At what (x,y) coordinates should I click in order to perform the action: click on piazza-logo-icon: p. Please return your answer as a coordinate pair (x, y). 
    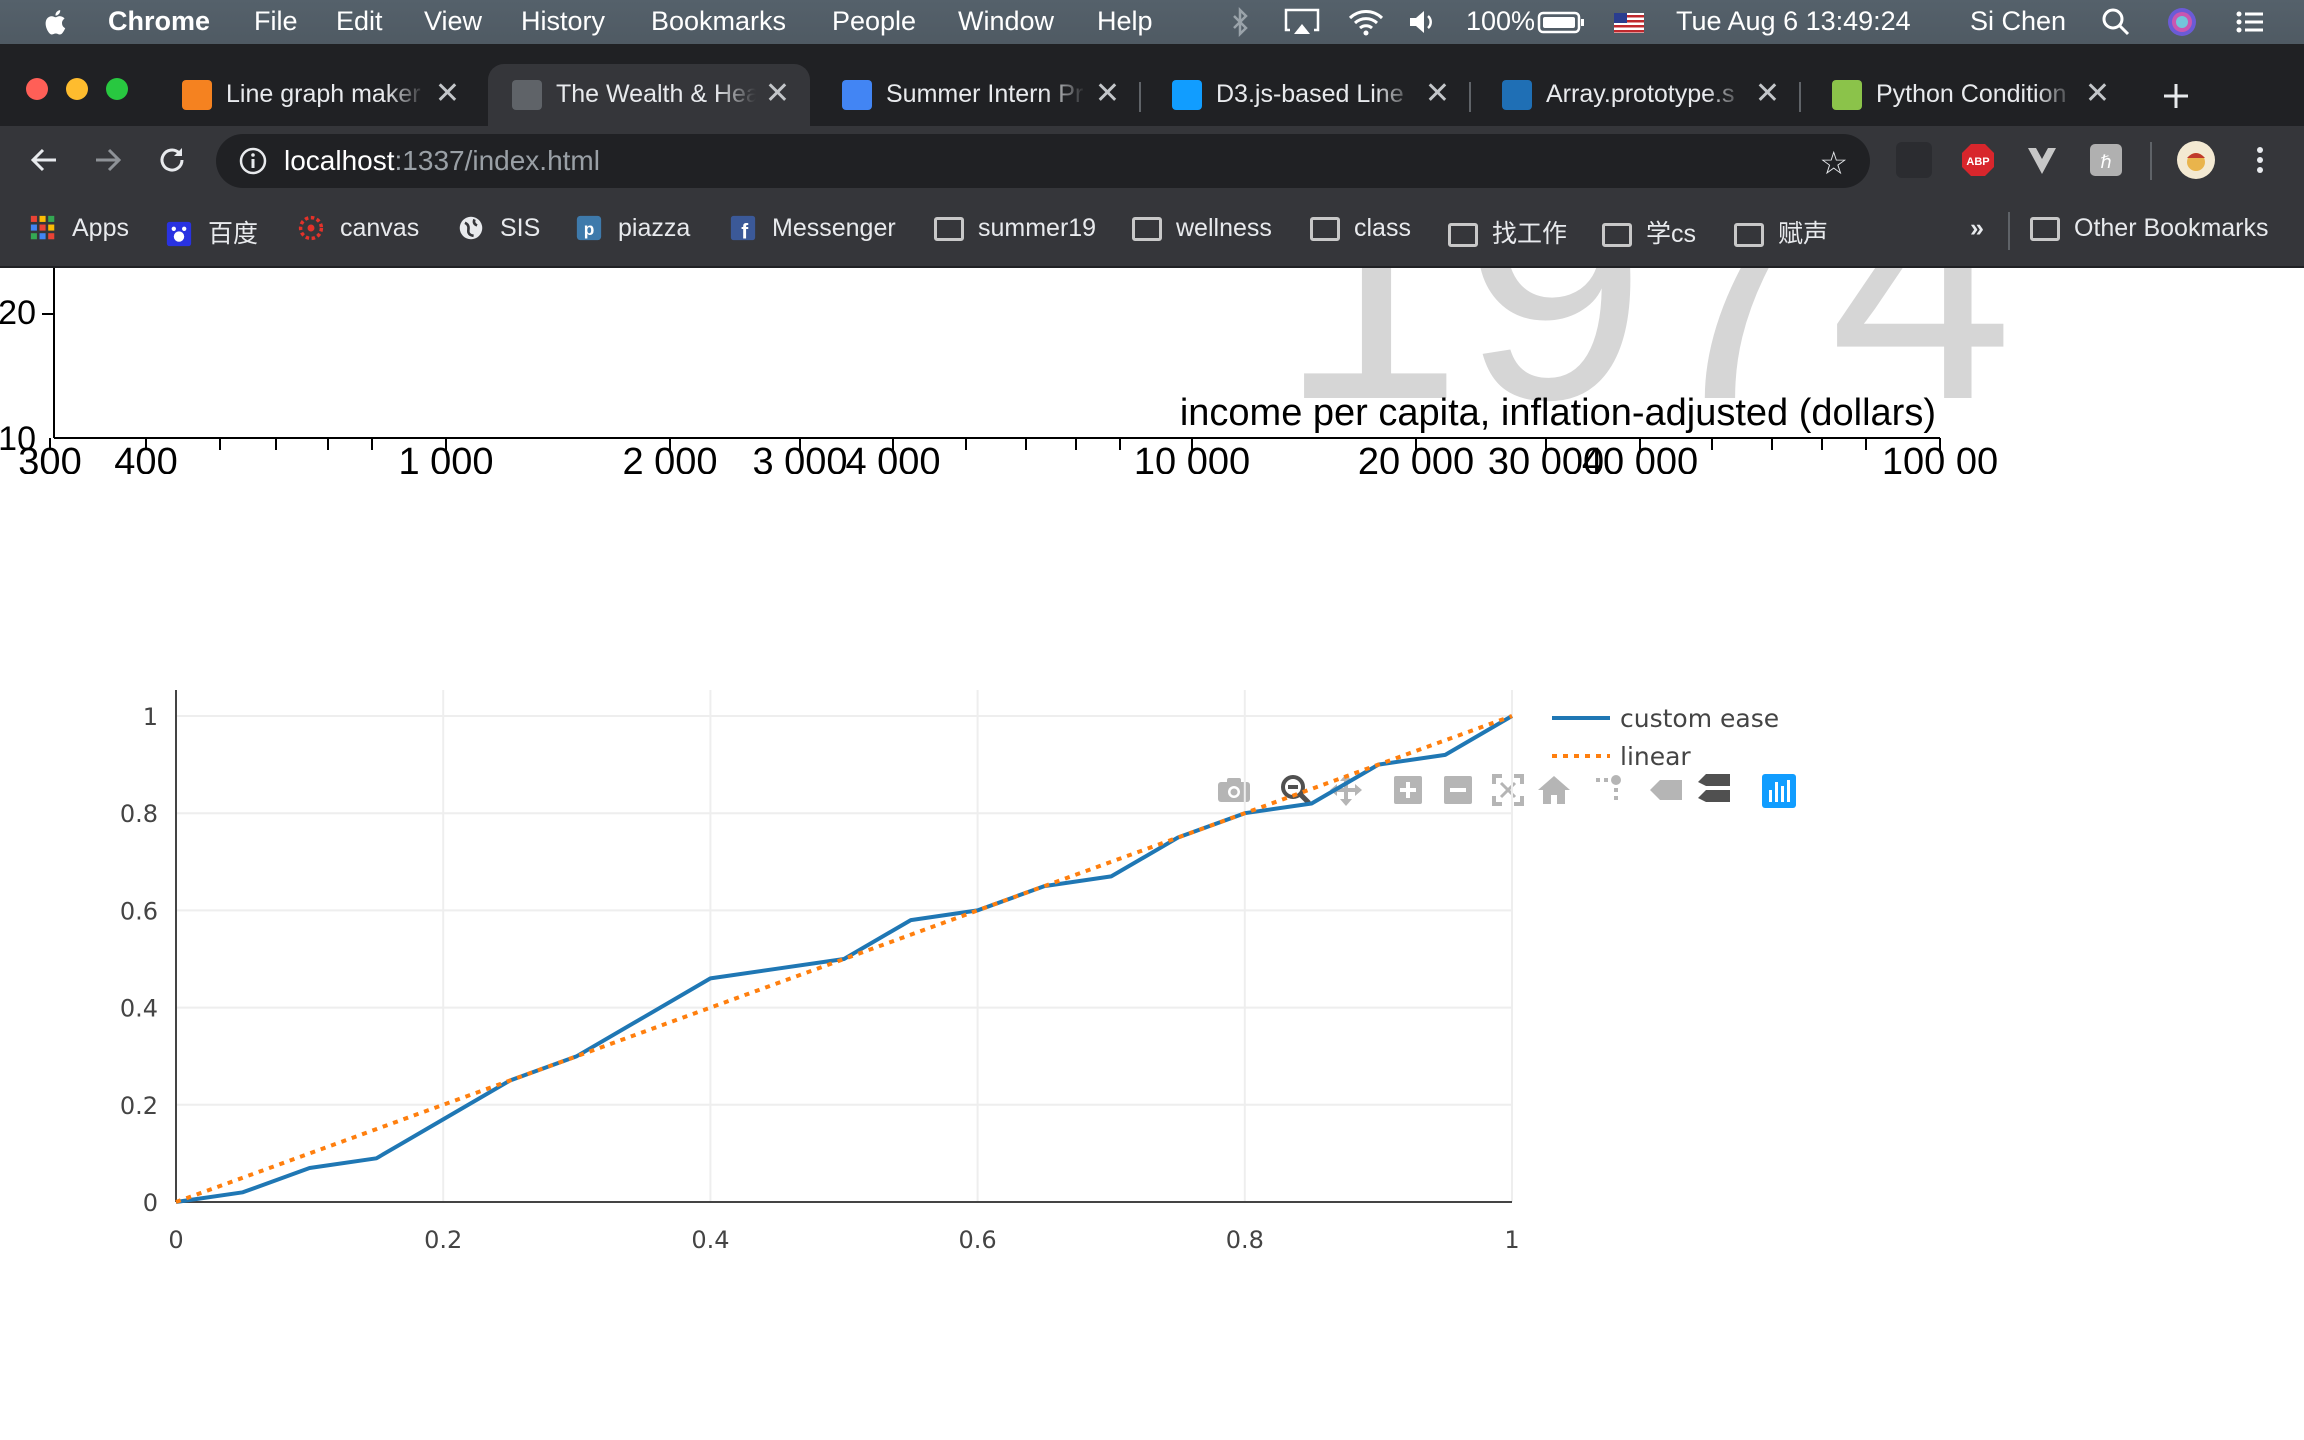
    Looking at the image, I should click on (589, 228).